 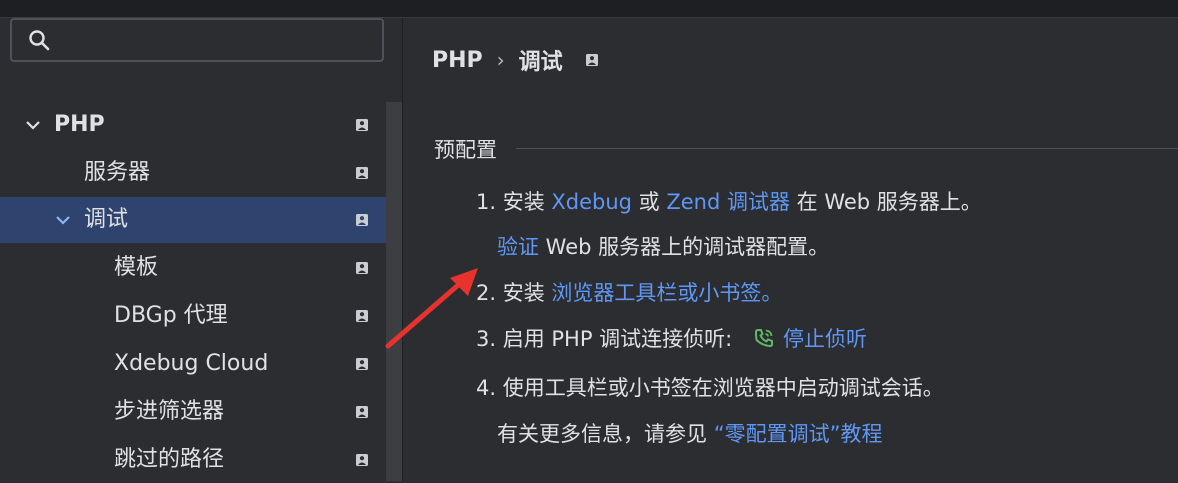 I want to click on step-1-validate: 验证 Web 服务器上的调试器配置。, so click(x=663, y=246).